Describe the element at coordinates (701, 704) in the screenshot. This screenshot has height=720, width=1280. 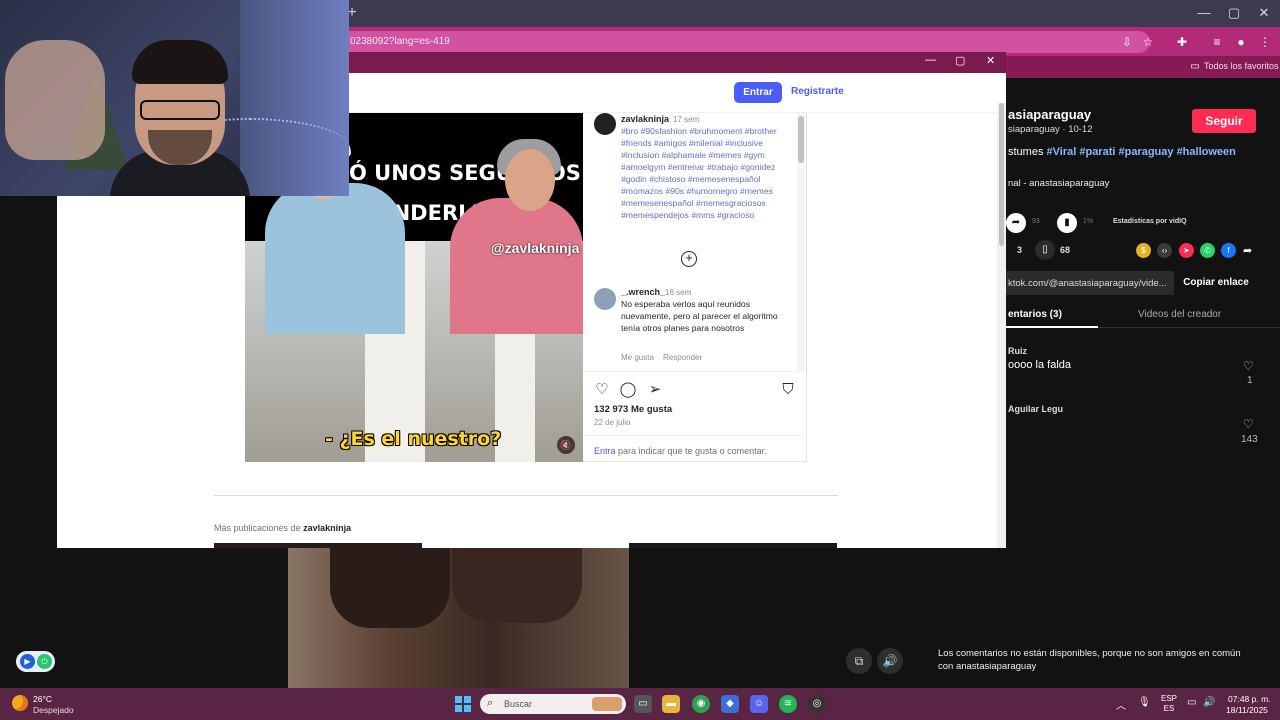
I see `chrome-icon: ◉` at that location.